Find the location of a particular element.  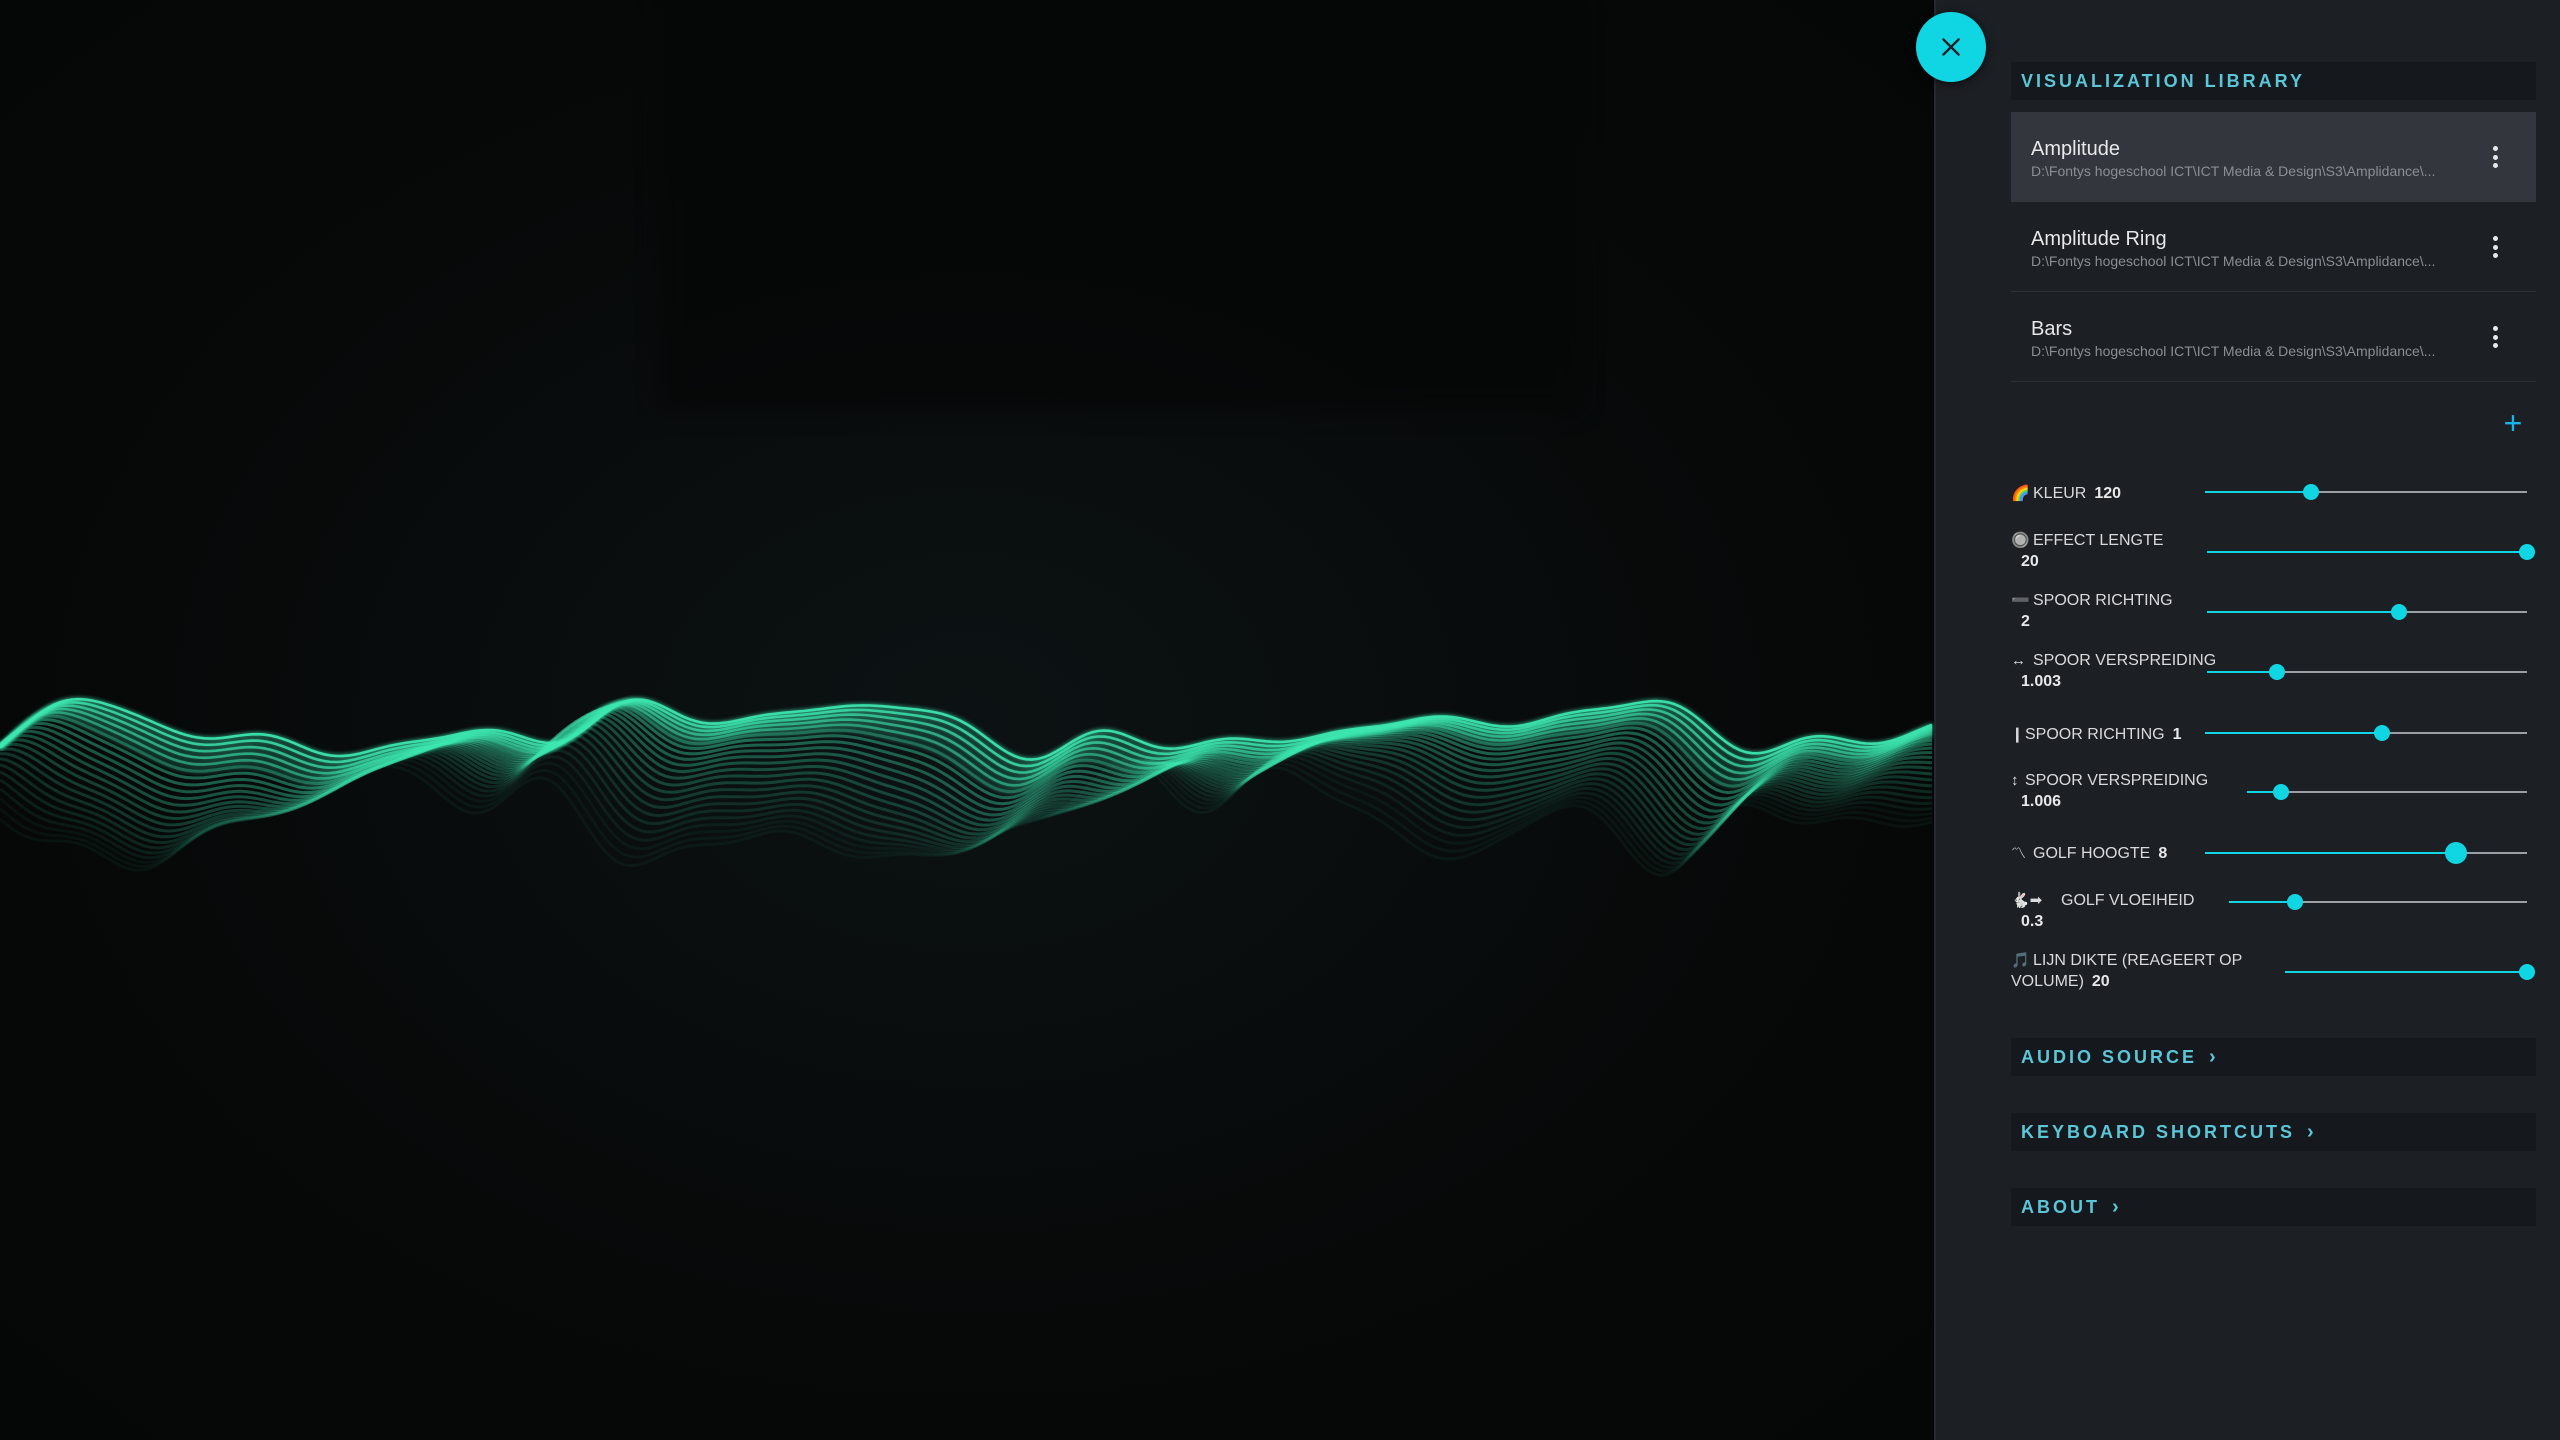

control-label: 🔘 EFFECT LENGTE 20 is located at coordinates (2087, 551).